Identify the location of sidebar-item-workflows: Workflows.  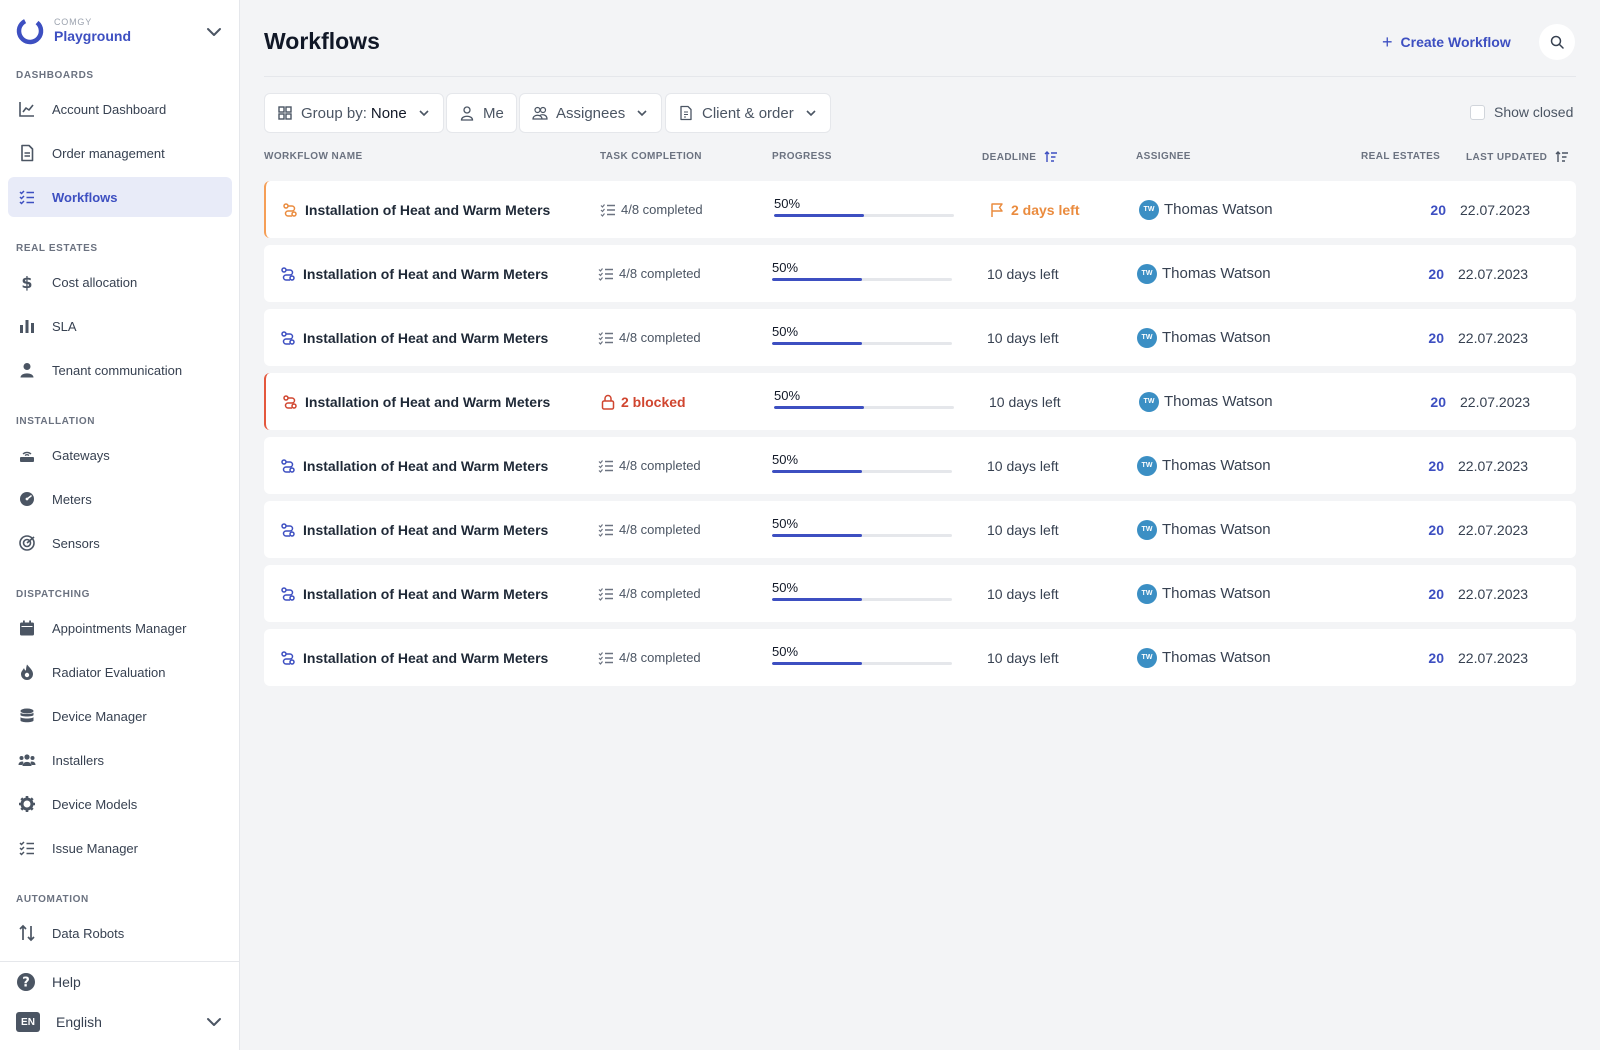
(120, 197).